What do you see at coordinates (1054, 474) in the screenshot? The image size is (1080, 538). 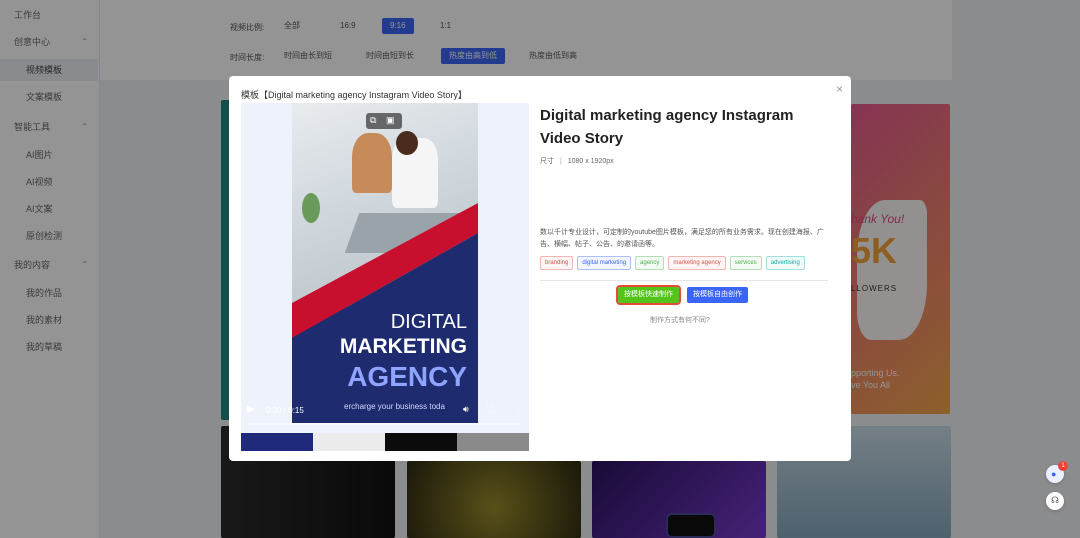 I see `chat-icon: ●` at bounding box center [1054, 474].